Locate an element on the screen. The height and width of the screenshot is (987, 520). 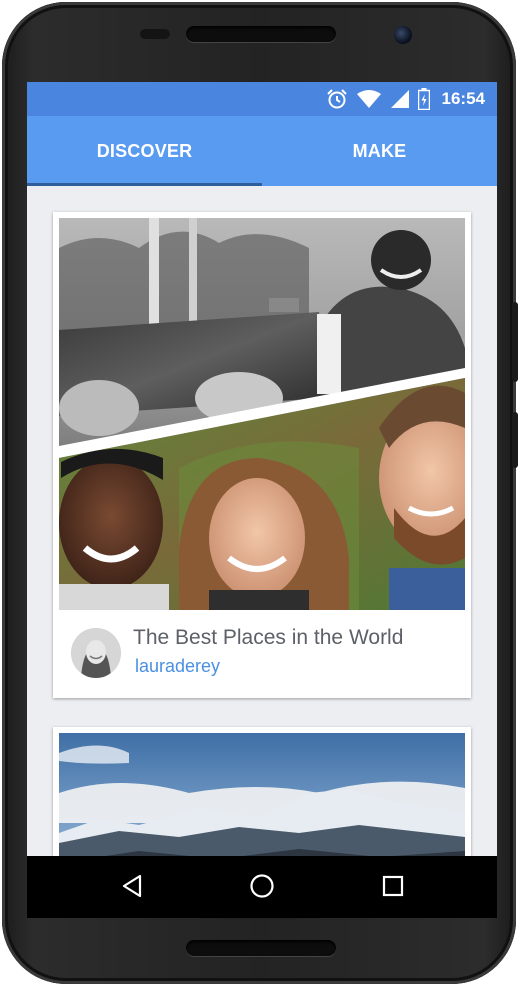
home-icon is located at coordinates (262, 888).